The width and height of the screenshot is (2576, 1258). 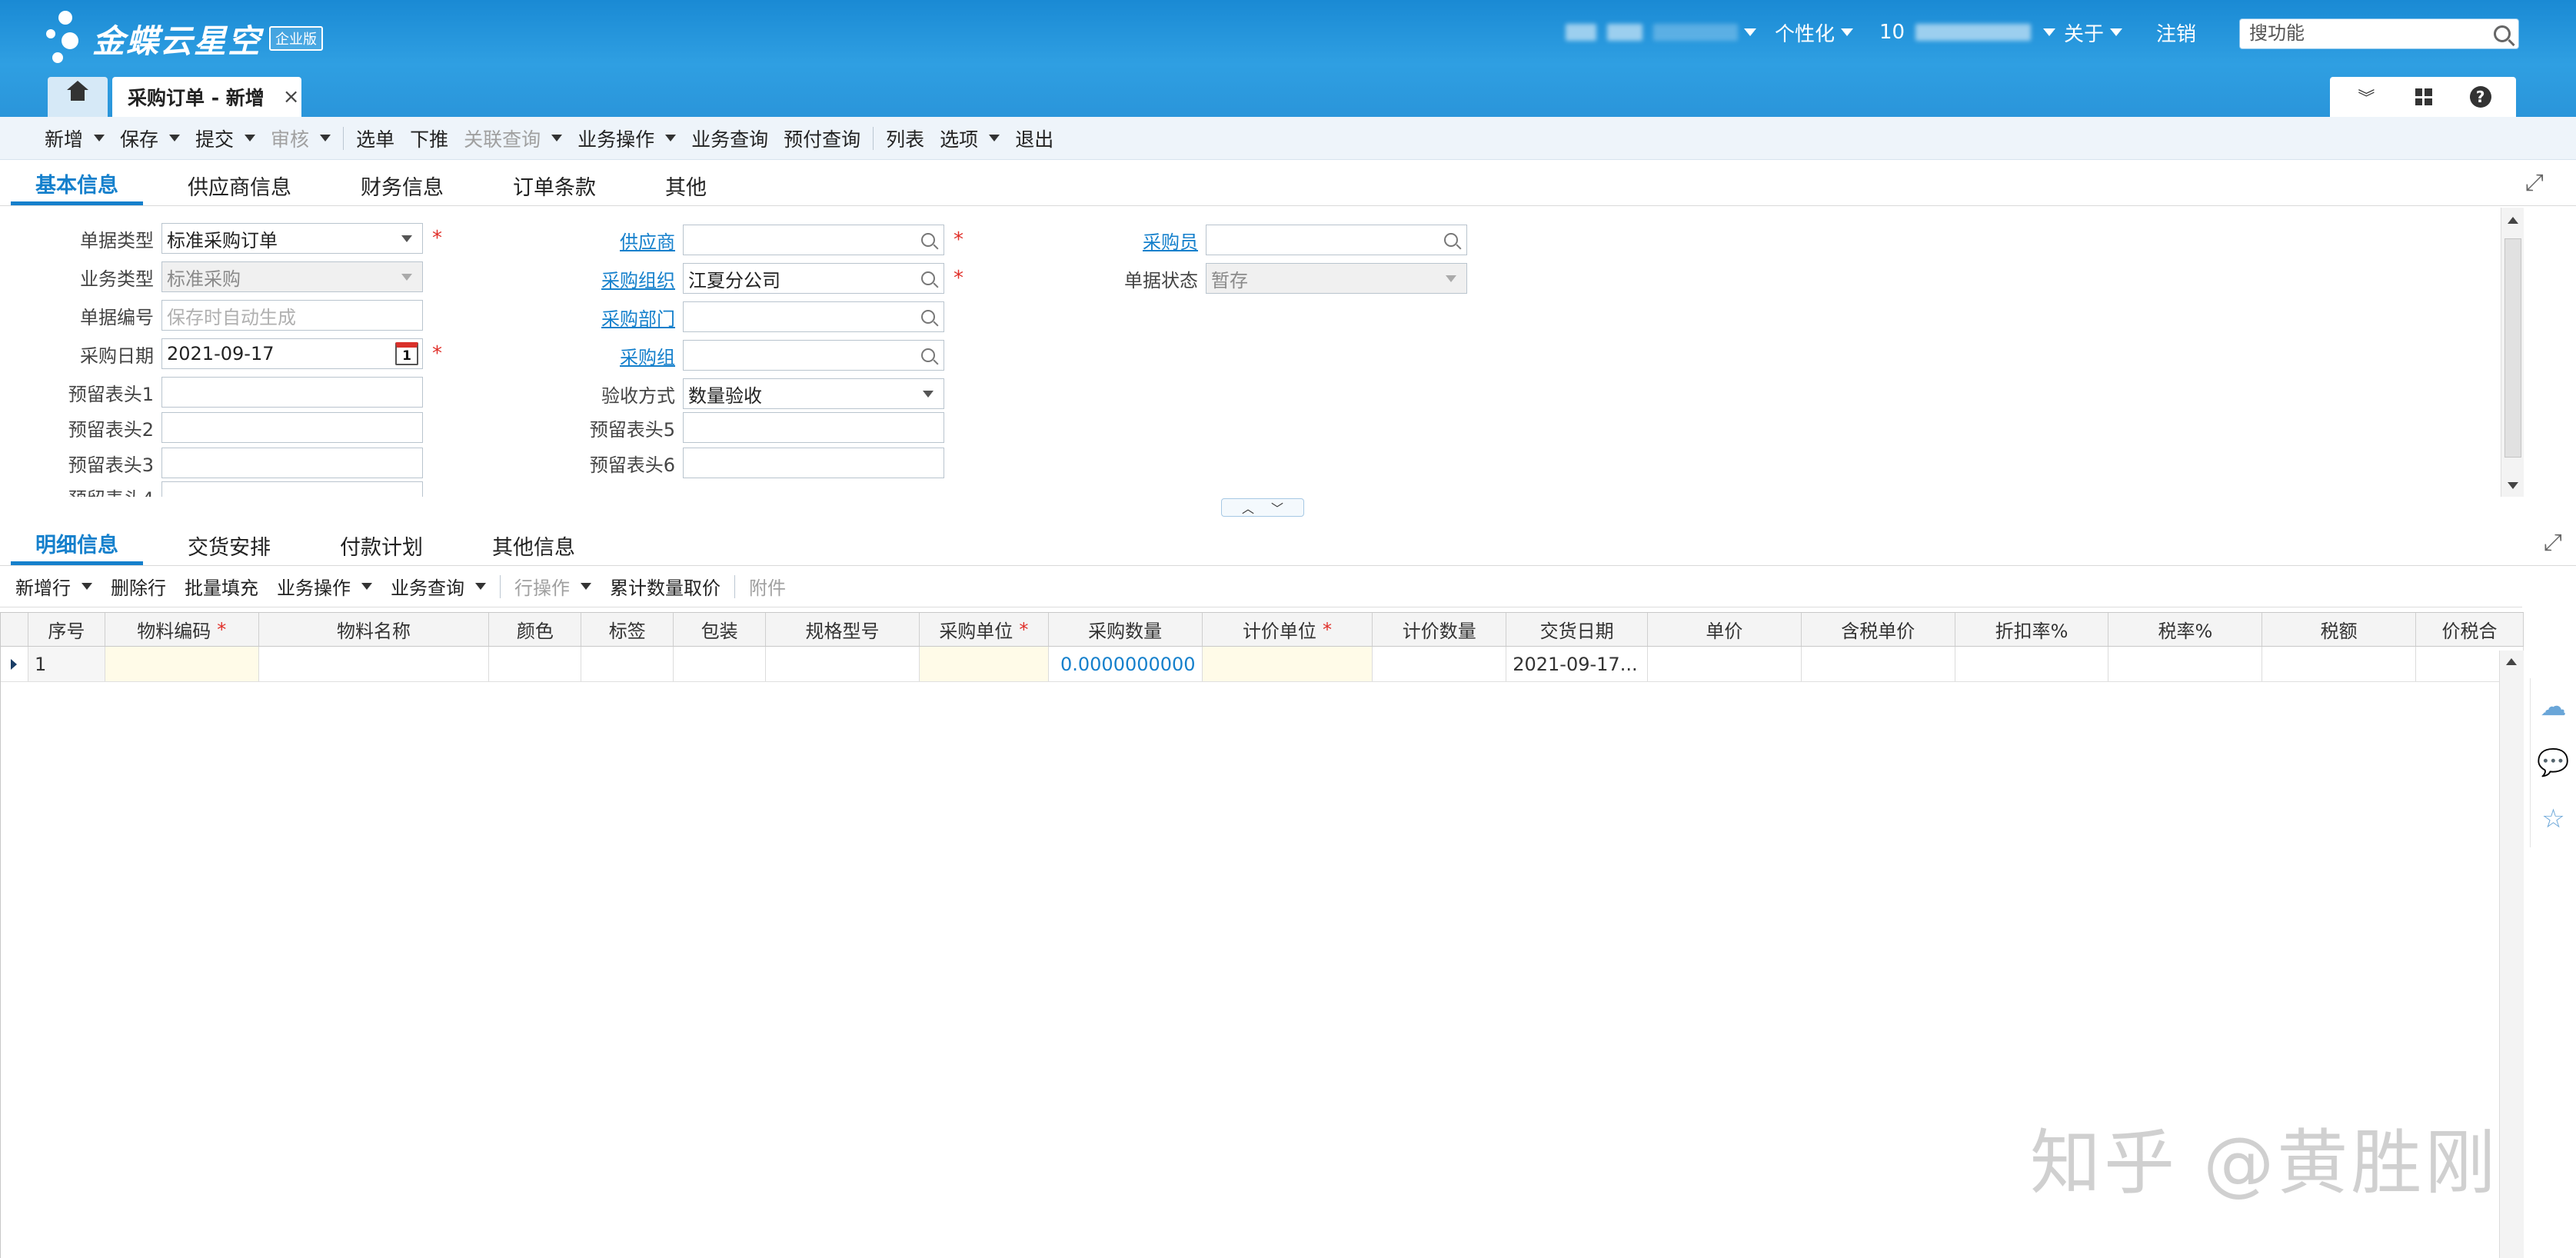 What do you see at coordinates (1126, 629) in the screenshot?
I see `column-header: 采购数量` at bounding box center [1126, 629].